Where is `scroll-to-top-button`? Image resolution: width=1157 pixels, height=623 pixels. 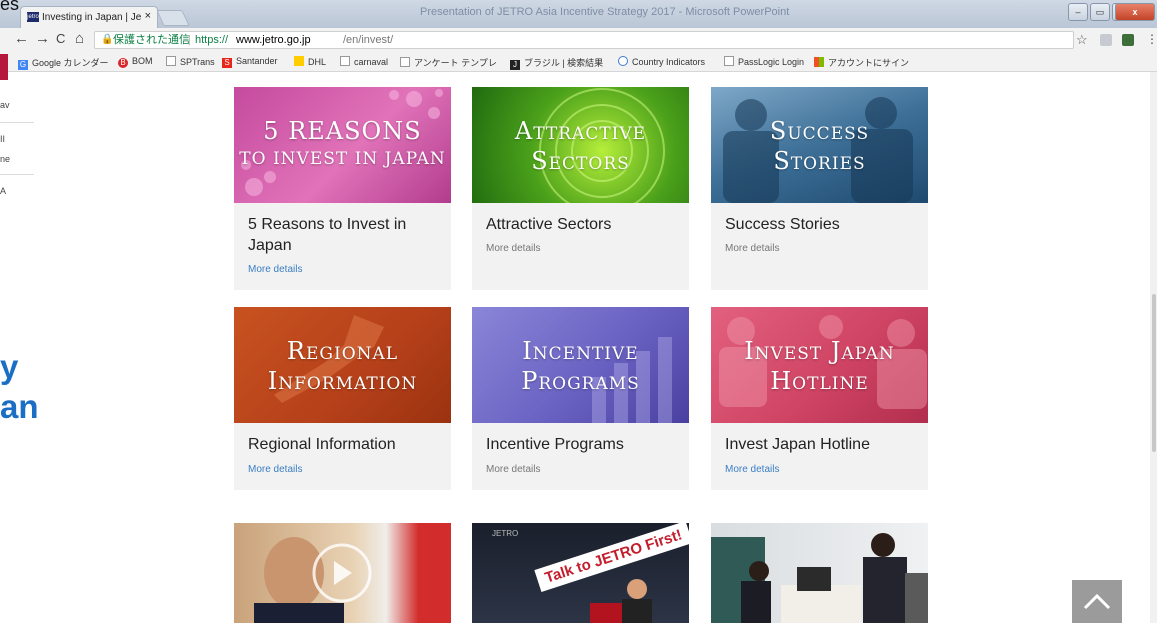 scroll-to-top-button is located at coordinates (1097, 601).